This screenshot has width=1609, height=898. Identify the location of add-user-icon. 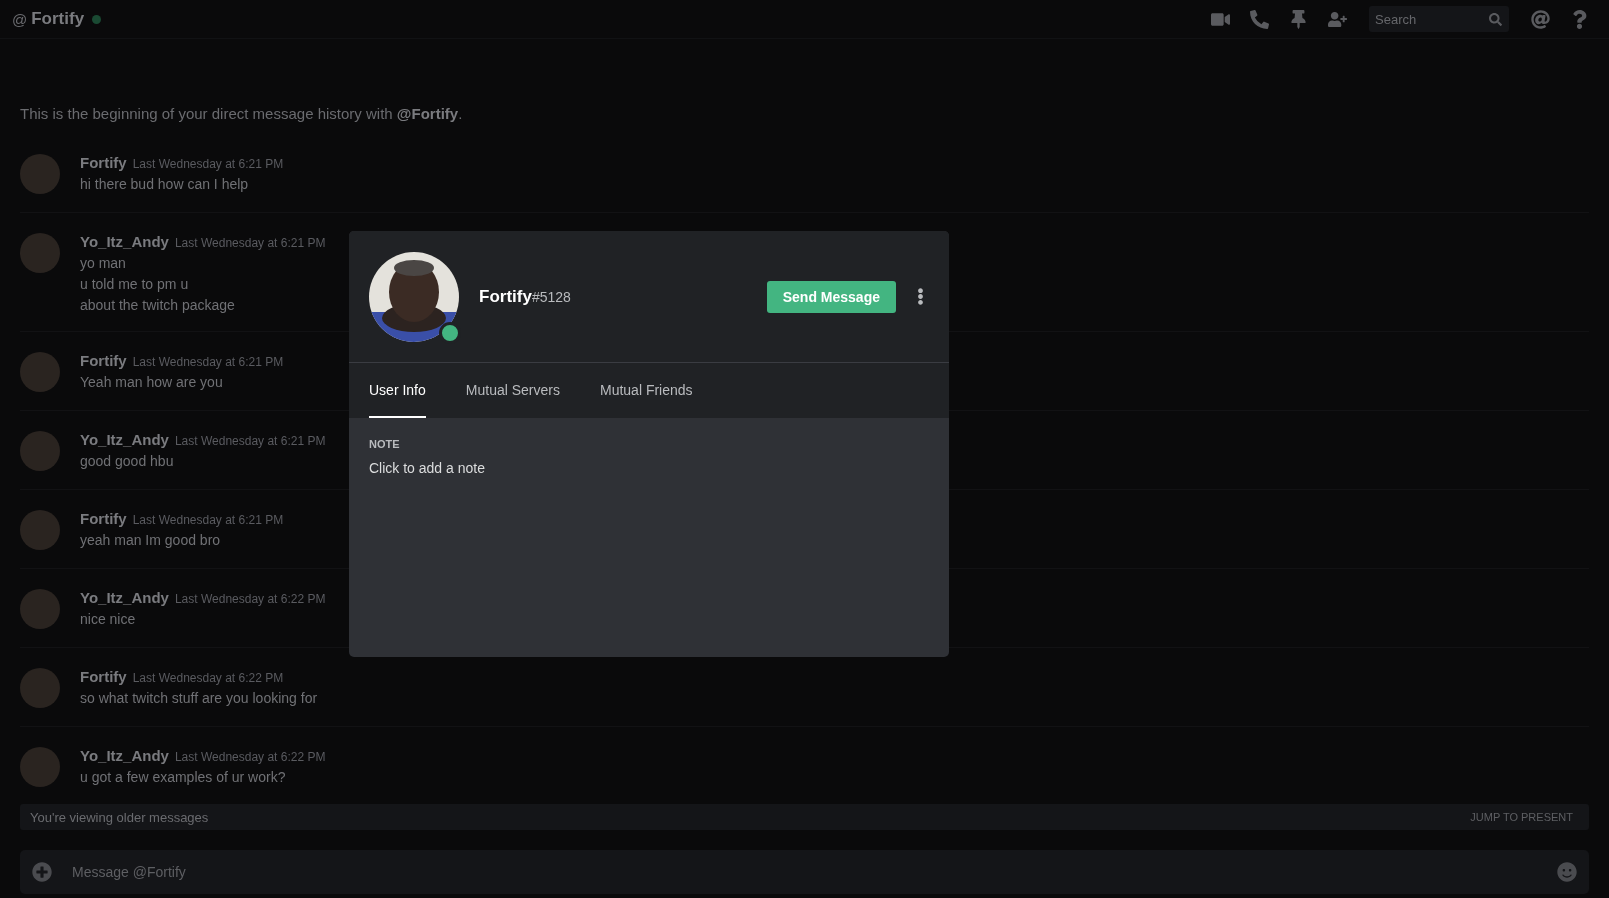
(1337, 19).